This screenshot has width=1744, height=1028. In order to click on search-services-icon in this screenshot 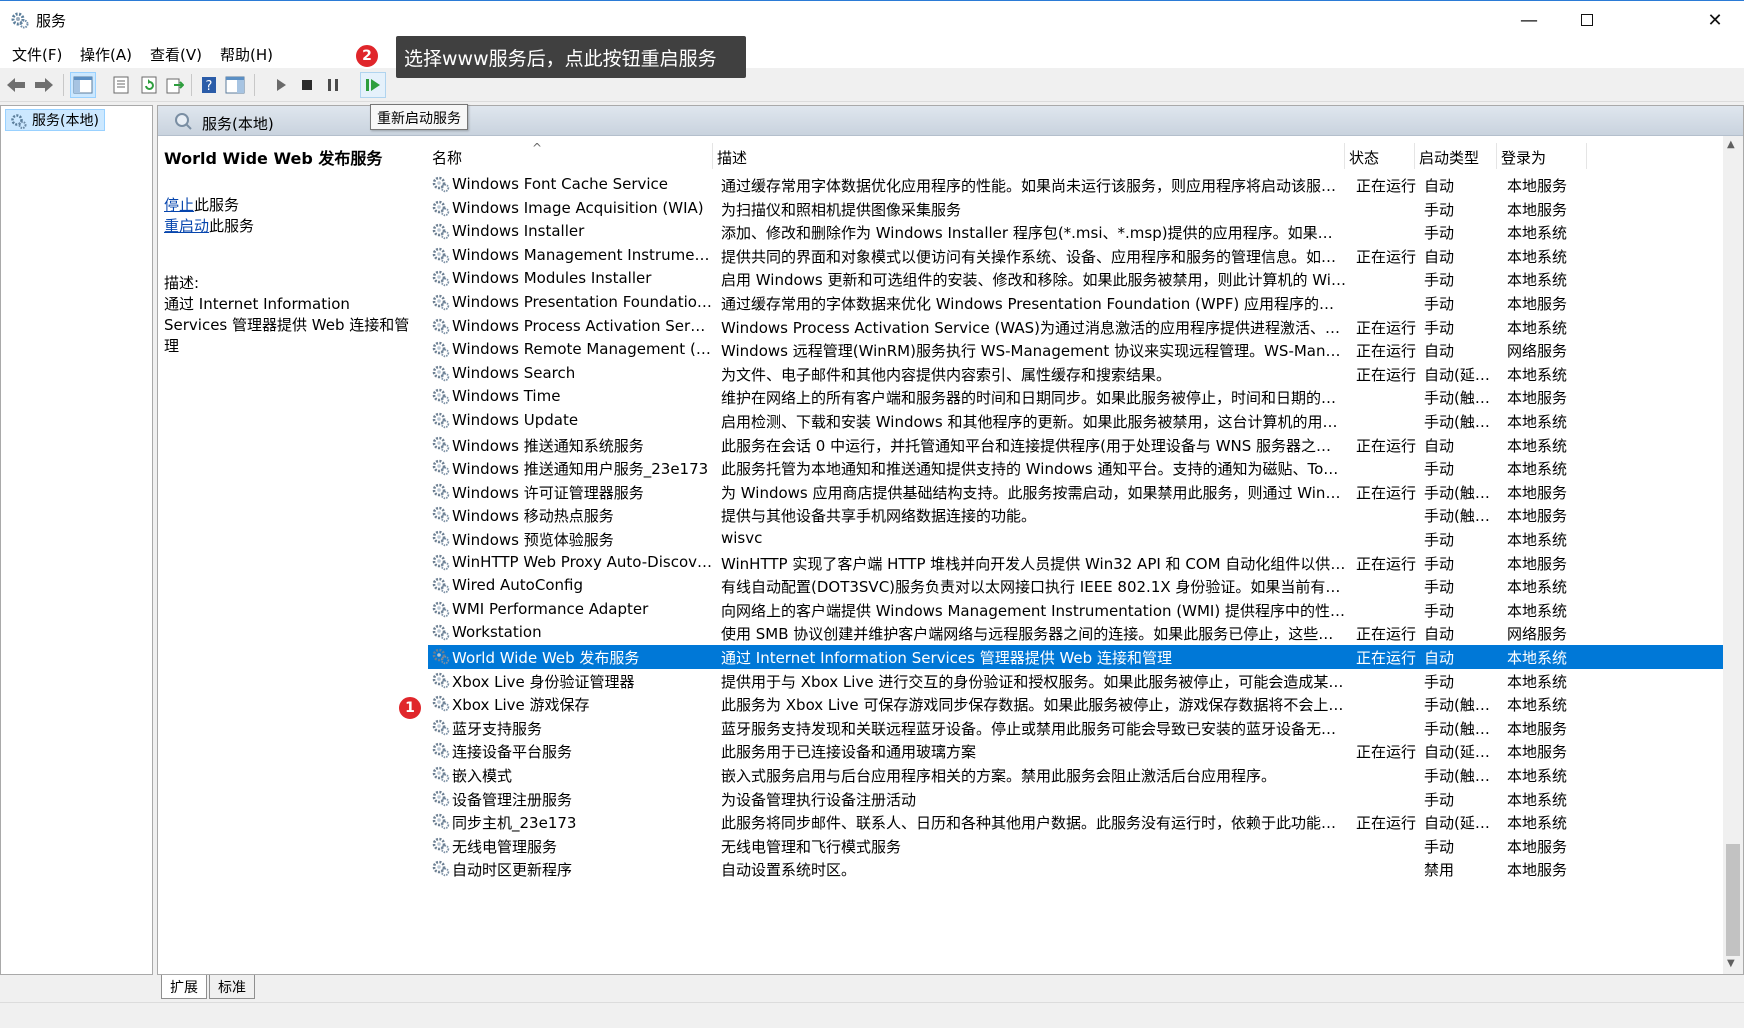, I will do `click(183, 123)`.